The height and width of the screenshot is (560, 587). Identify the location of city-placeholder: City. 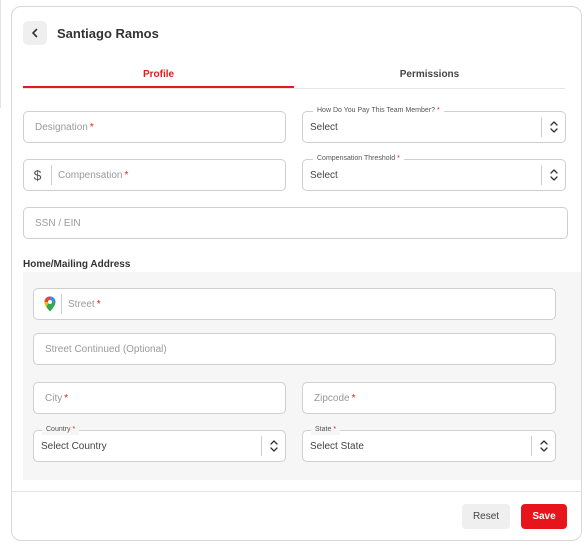
(54, 398).